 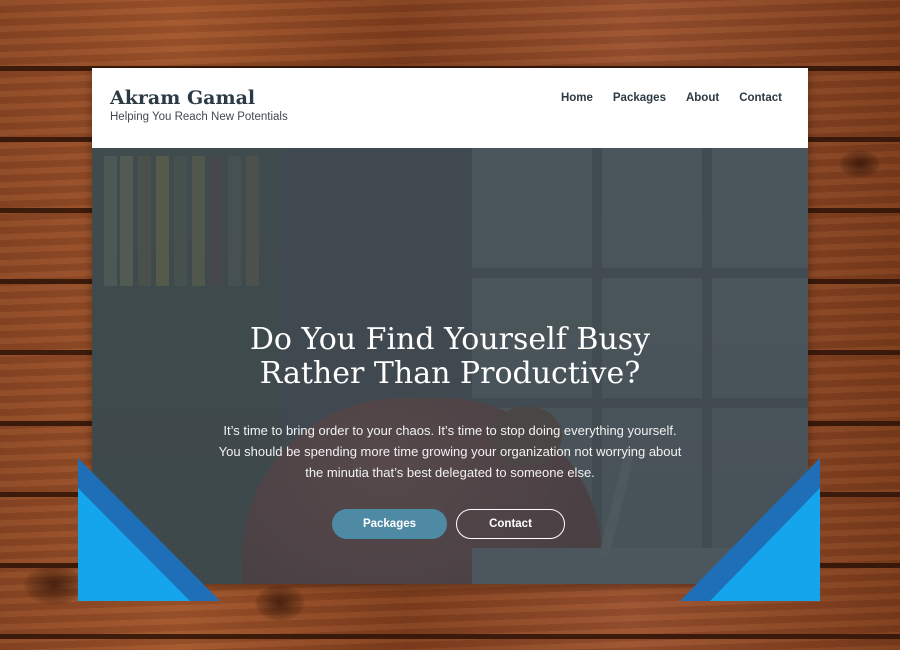 I want to click on hero-headline-line: Rather Than Productive?, so click(x=450, y=373).